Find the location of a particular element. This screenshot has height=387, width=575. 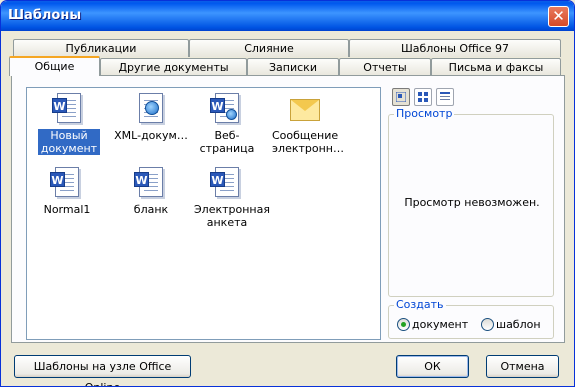

tab-memos: Записки is located at coordinates (293, 67).